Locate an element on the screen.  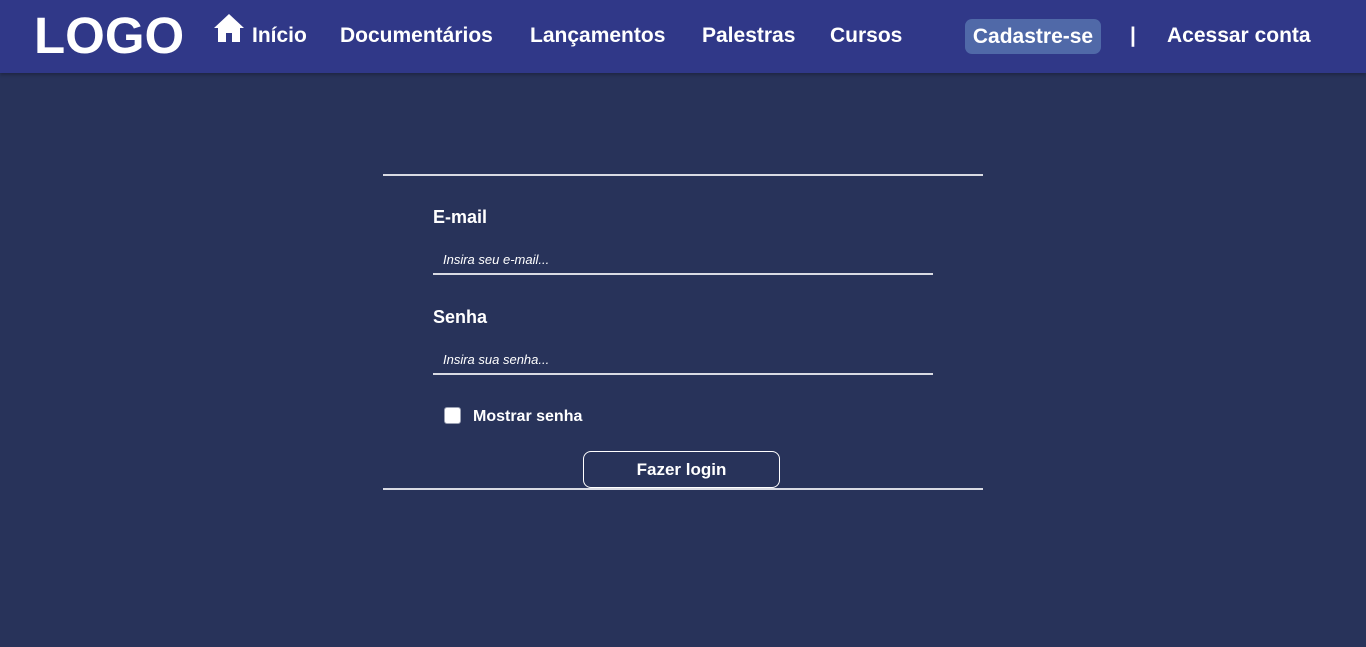
nav-link-inicio: Início is located at coordinates (279, 36).